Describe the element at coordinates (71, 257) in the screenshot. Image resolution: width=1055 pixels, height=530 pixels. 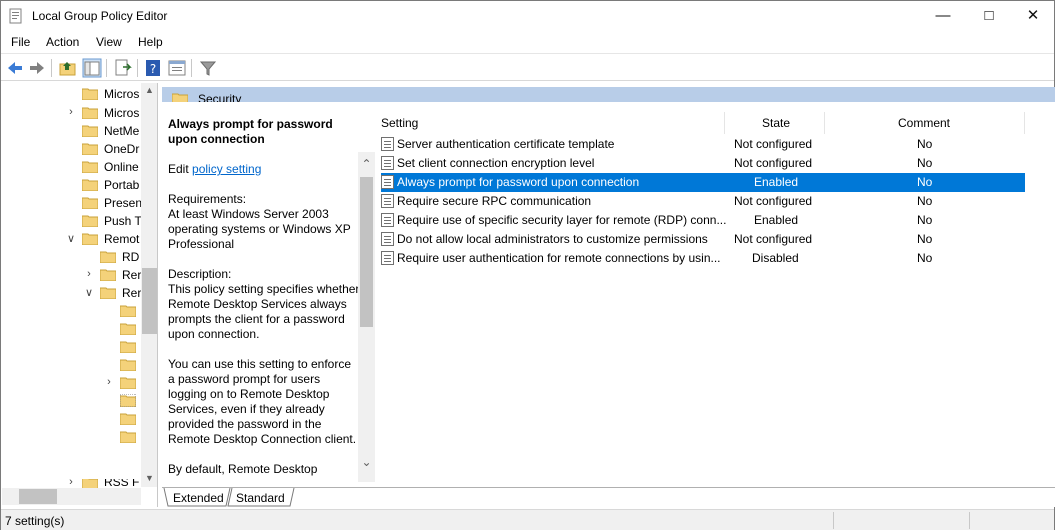
I see `tree-item: RD` at that location.